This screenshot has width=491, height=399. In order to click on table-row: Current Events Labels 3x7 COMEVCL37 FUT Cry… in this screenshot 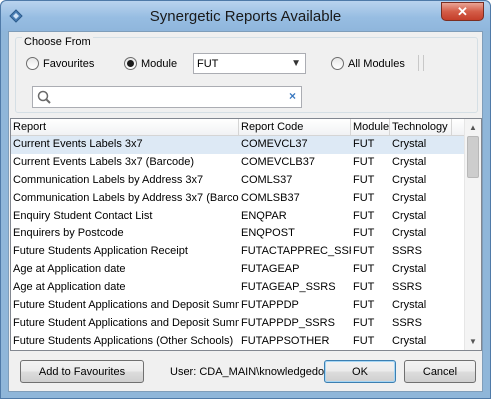, I will do `click(238, 145)`.